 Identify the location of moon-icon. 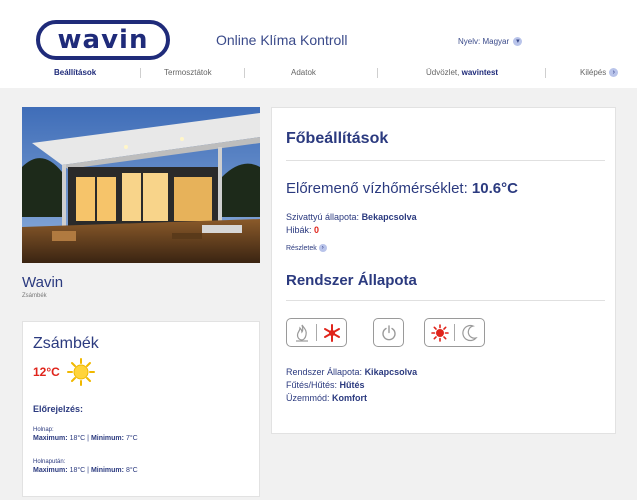
(469, 332).